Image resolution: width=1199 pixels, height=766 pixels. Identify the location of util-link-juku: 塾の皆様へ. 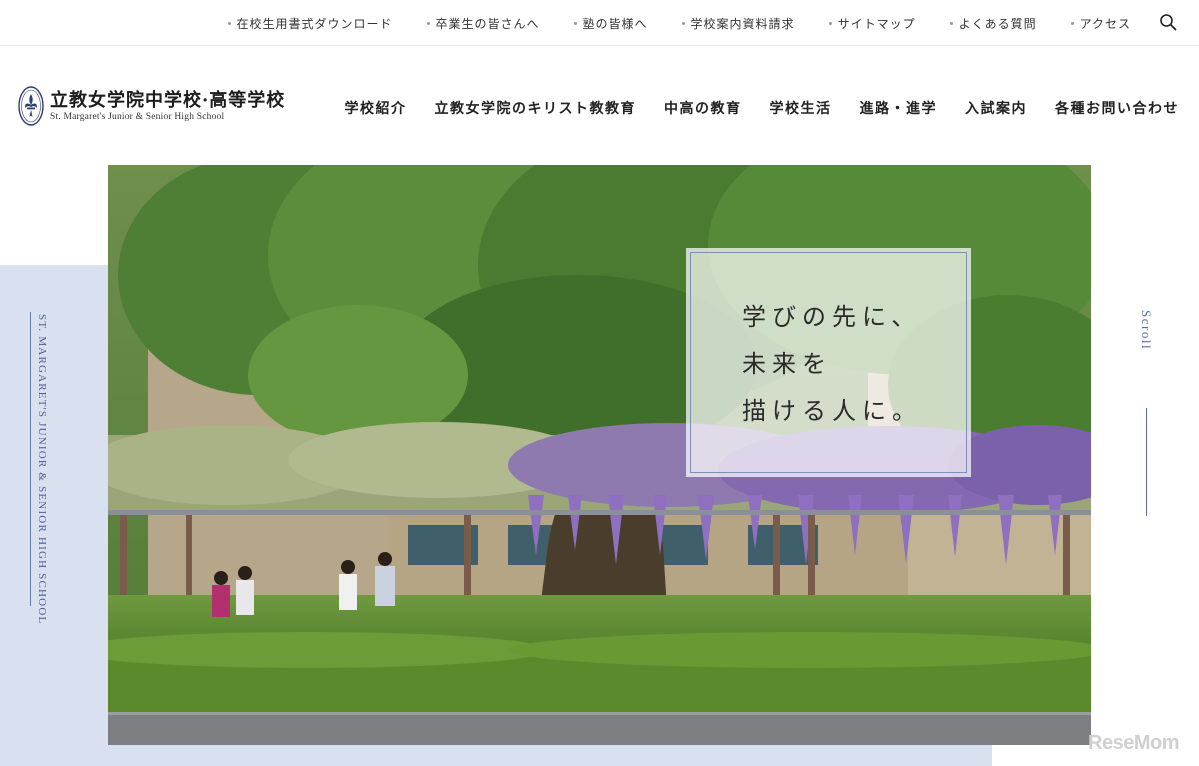
(610, 23).